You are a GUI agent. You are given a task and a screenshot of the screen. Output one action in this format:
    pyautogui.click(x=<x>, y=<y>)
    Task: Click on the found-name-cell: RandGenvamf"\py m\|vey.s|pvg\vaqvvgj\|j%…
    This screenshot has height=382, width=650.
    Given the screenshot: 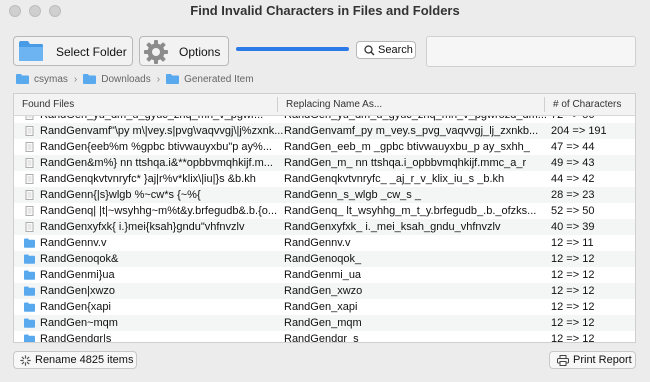 What is the action you would take?
    pyautogui.click(x=162, y=131)
    